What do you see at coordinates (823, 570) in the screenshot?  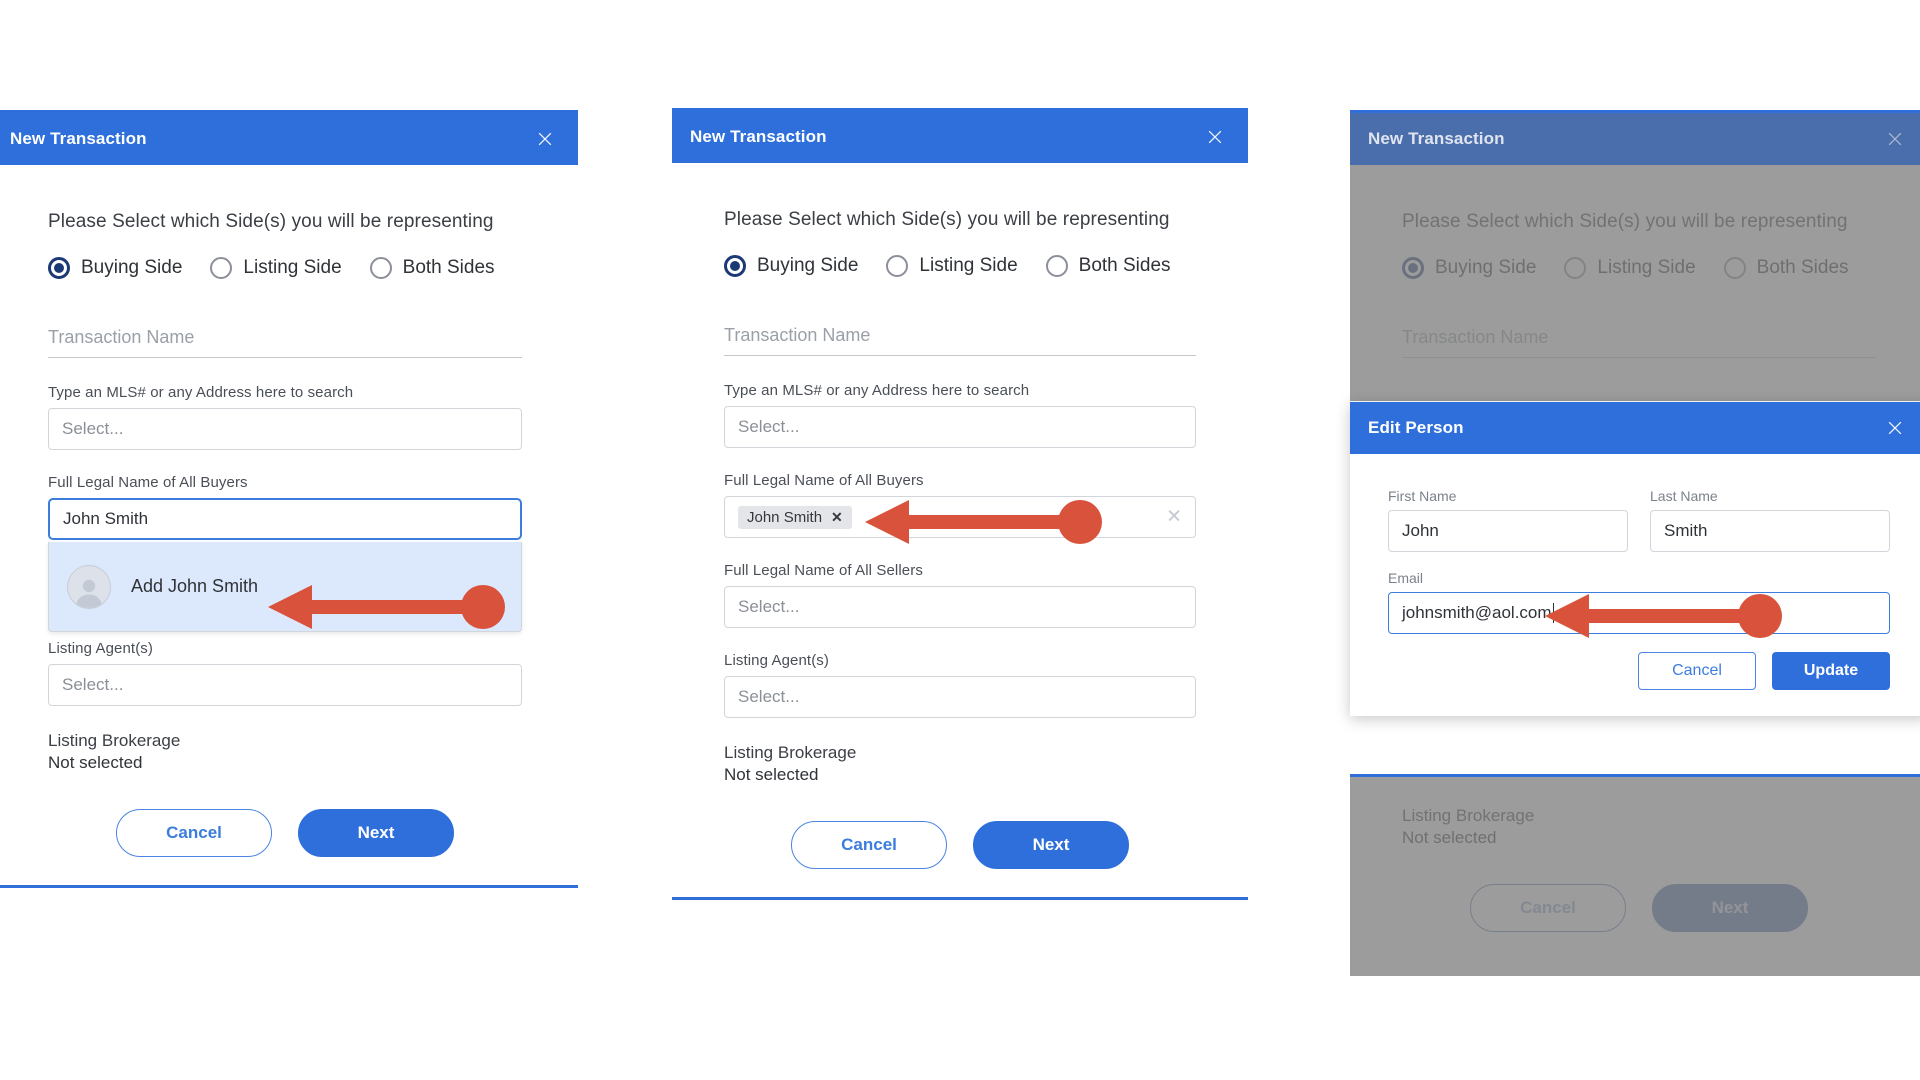 I see `sellers-label: Full Legal Name of All Sellers` at bounding box center [823, 570].